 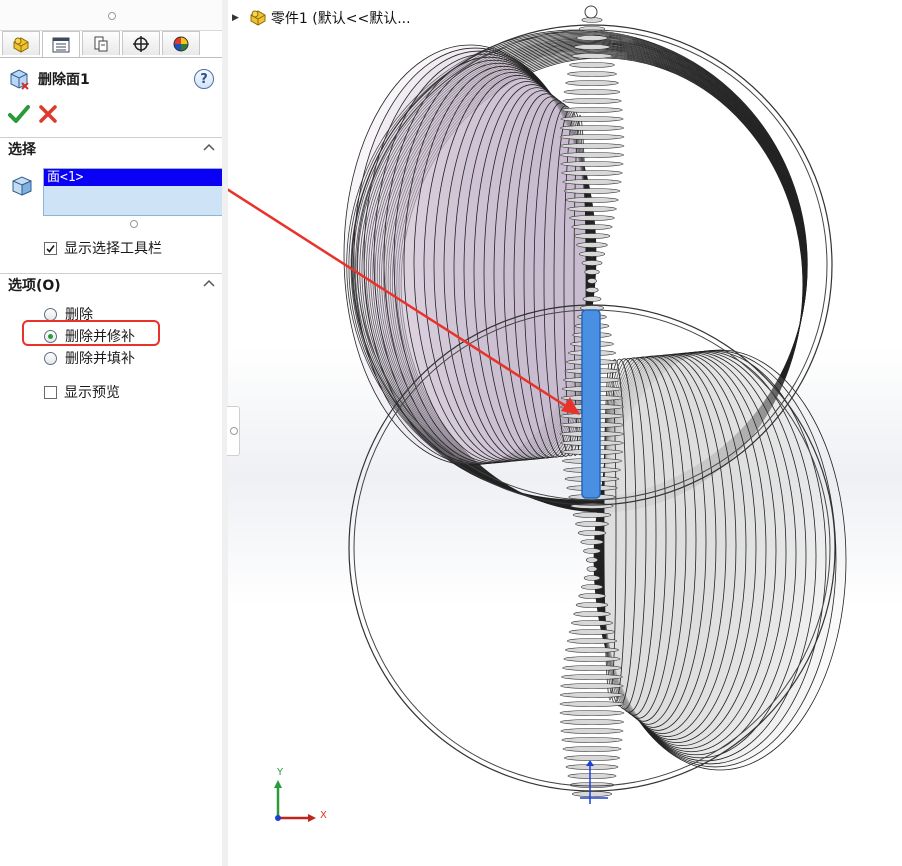 What do you see at coordinates (19, 114) in the screenshot?
I see `ok-check-icon` at bounding box center [19, 114].